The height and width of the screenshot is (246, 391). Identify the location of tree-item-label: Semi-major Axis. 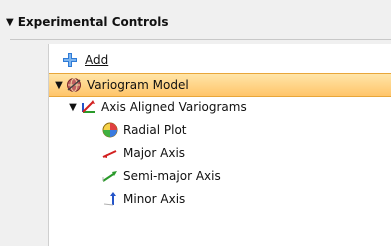
(172, 176).